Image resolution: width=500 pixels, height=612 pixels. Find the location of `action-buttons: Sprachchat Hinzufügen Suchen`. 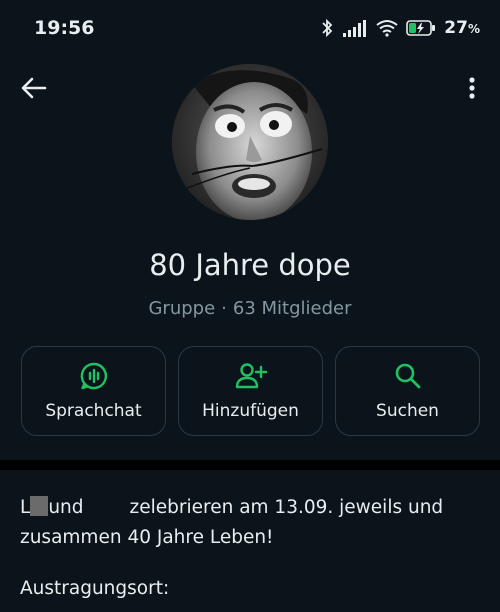

action-buttons: Sprachchat Hinzufügen Suchen is located at coordinates (250, 391).